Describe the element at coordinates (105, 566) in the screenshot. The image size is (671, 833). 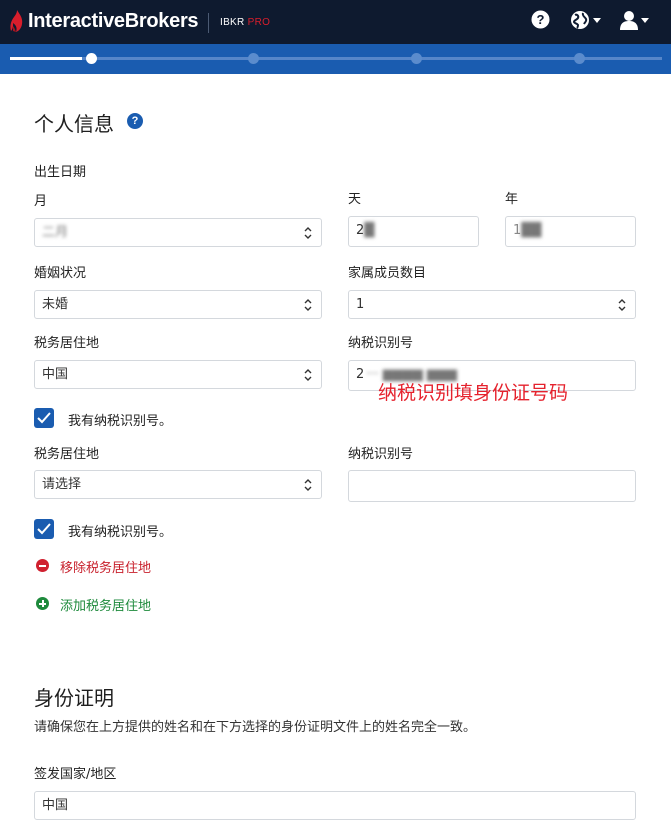
I see `remove-tax-residence-link: 移除税务居住地` at that location.